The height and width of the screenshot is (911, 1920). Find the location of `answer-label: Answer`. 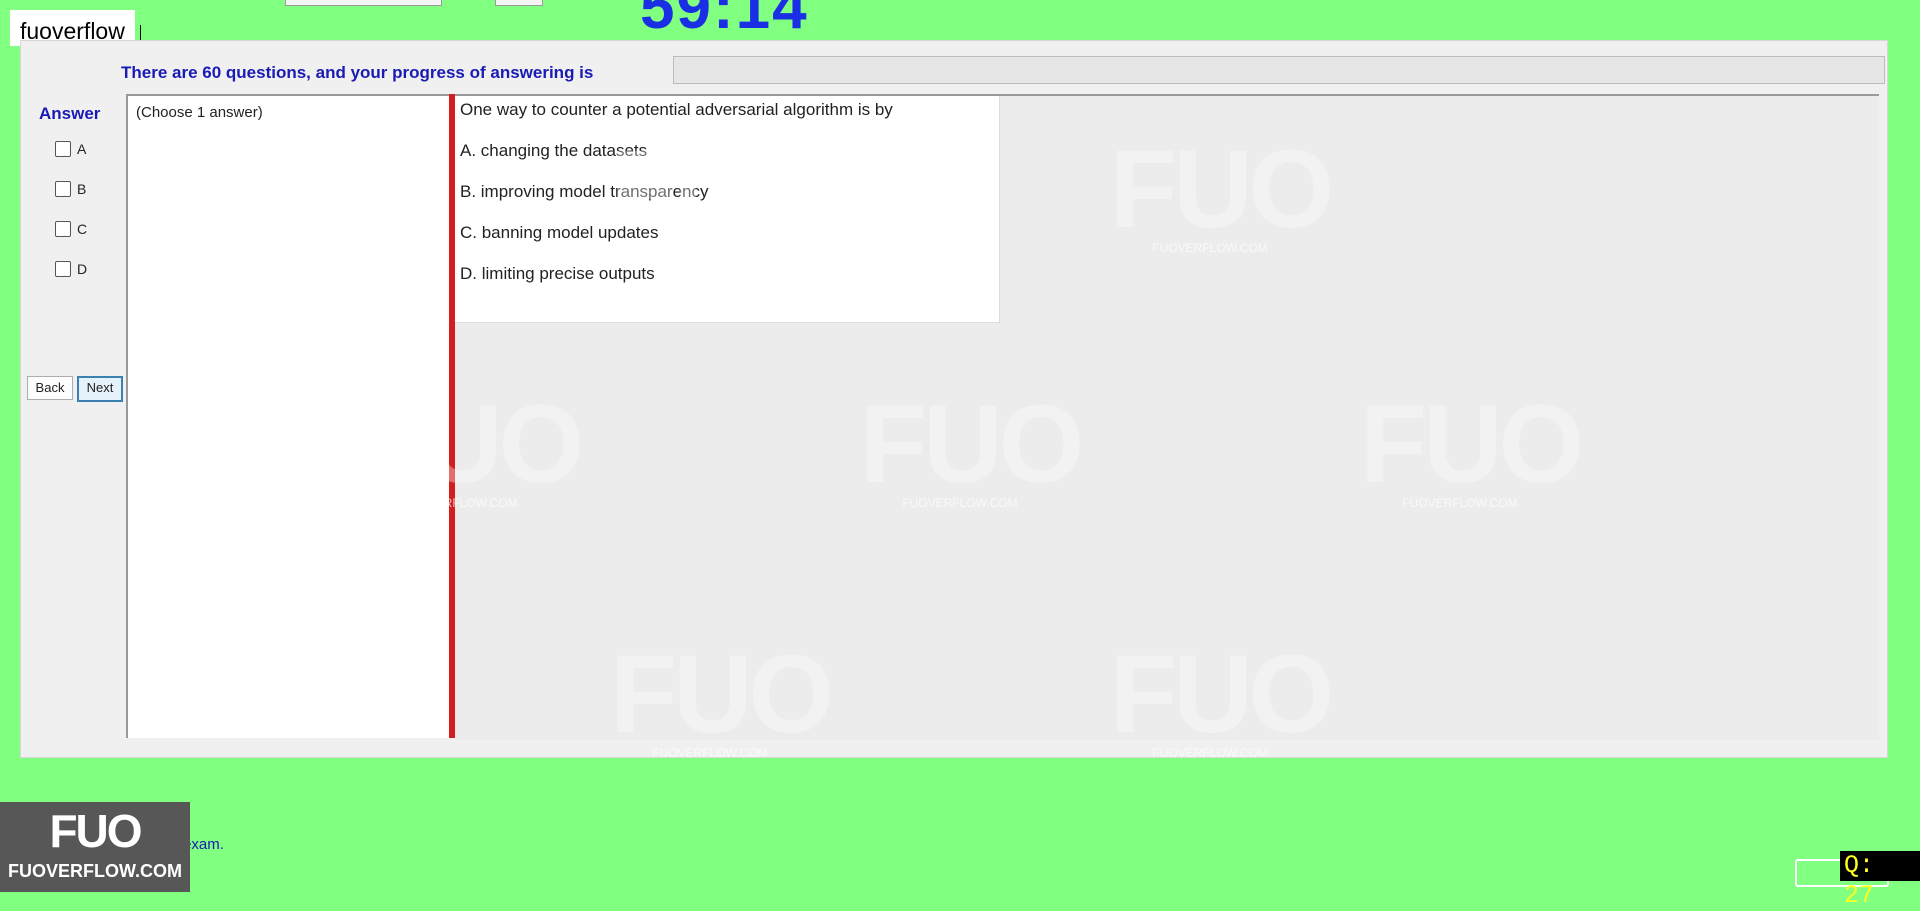

answer-label: Answer is located at coordinates (70, 113).